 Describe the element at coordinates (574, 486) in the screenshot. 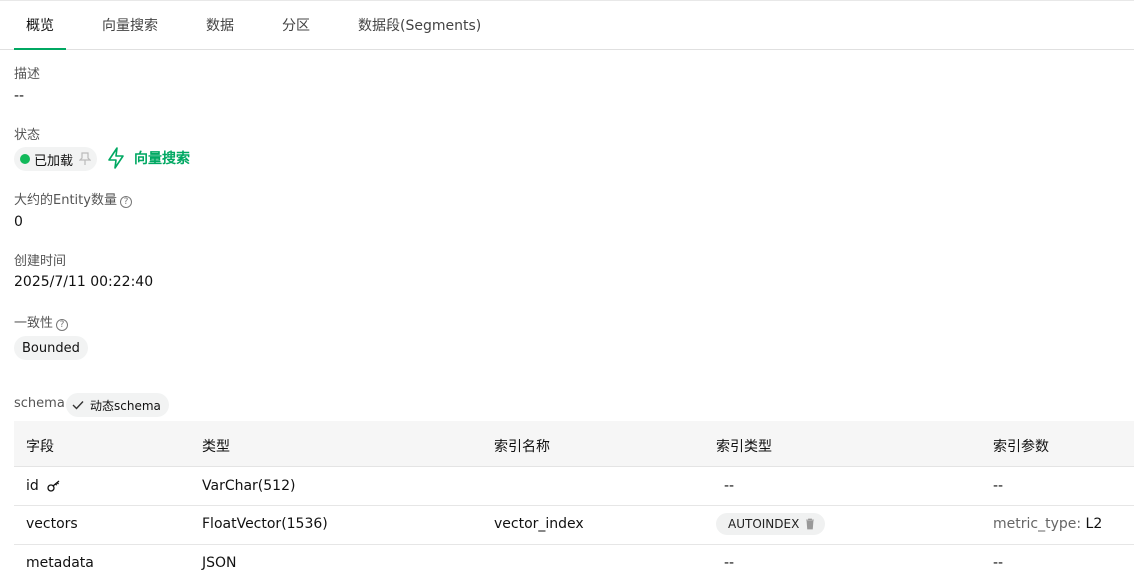

I see `table-row: id VarChar(512) -- --` at that location.